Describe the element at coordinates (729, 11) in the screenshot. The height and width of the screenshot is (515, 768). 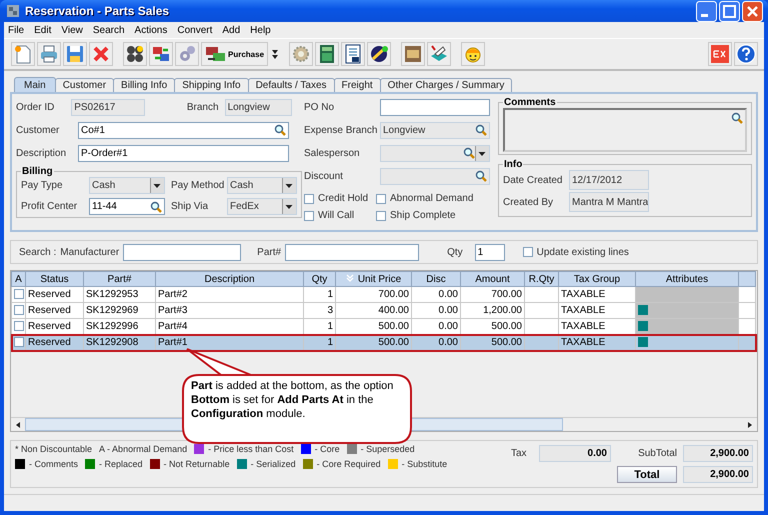
I see `maximize-button` at that location.